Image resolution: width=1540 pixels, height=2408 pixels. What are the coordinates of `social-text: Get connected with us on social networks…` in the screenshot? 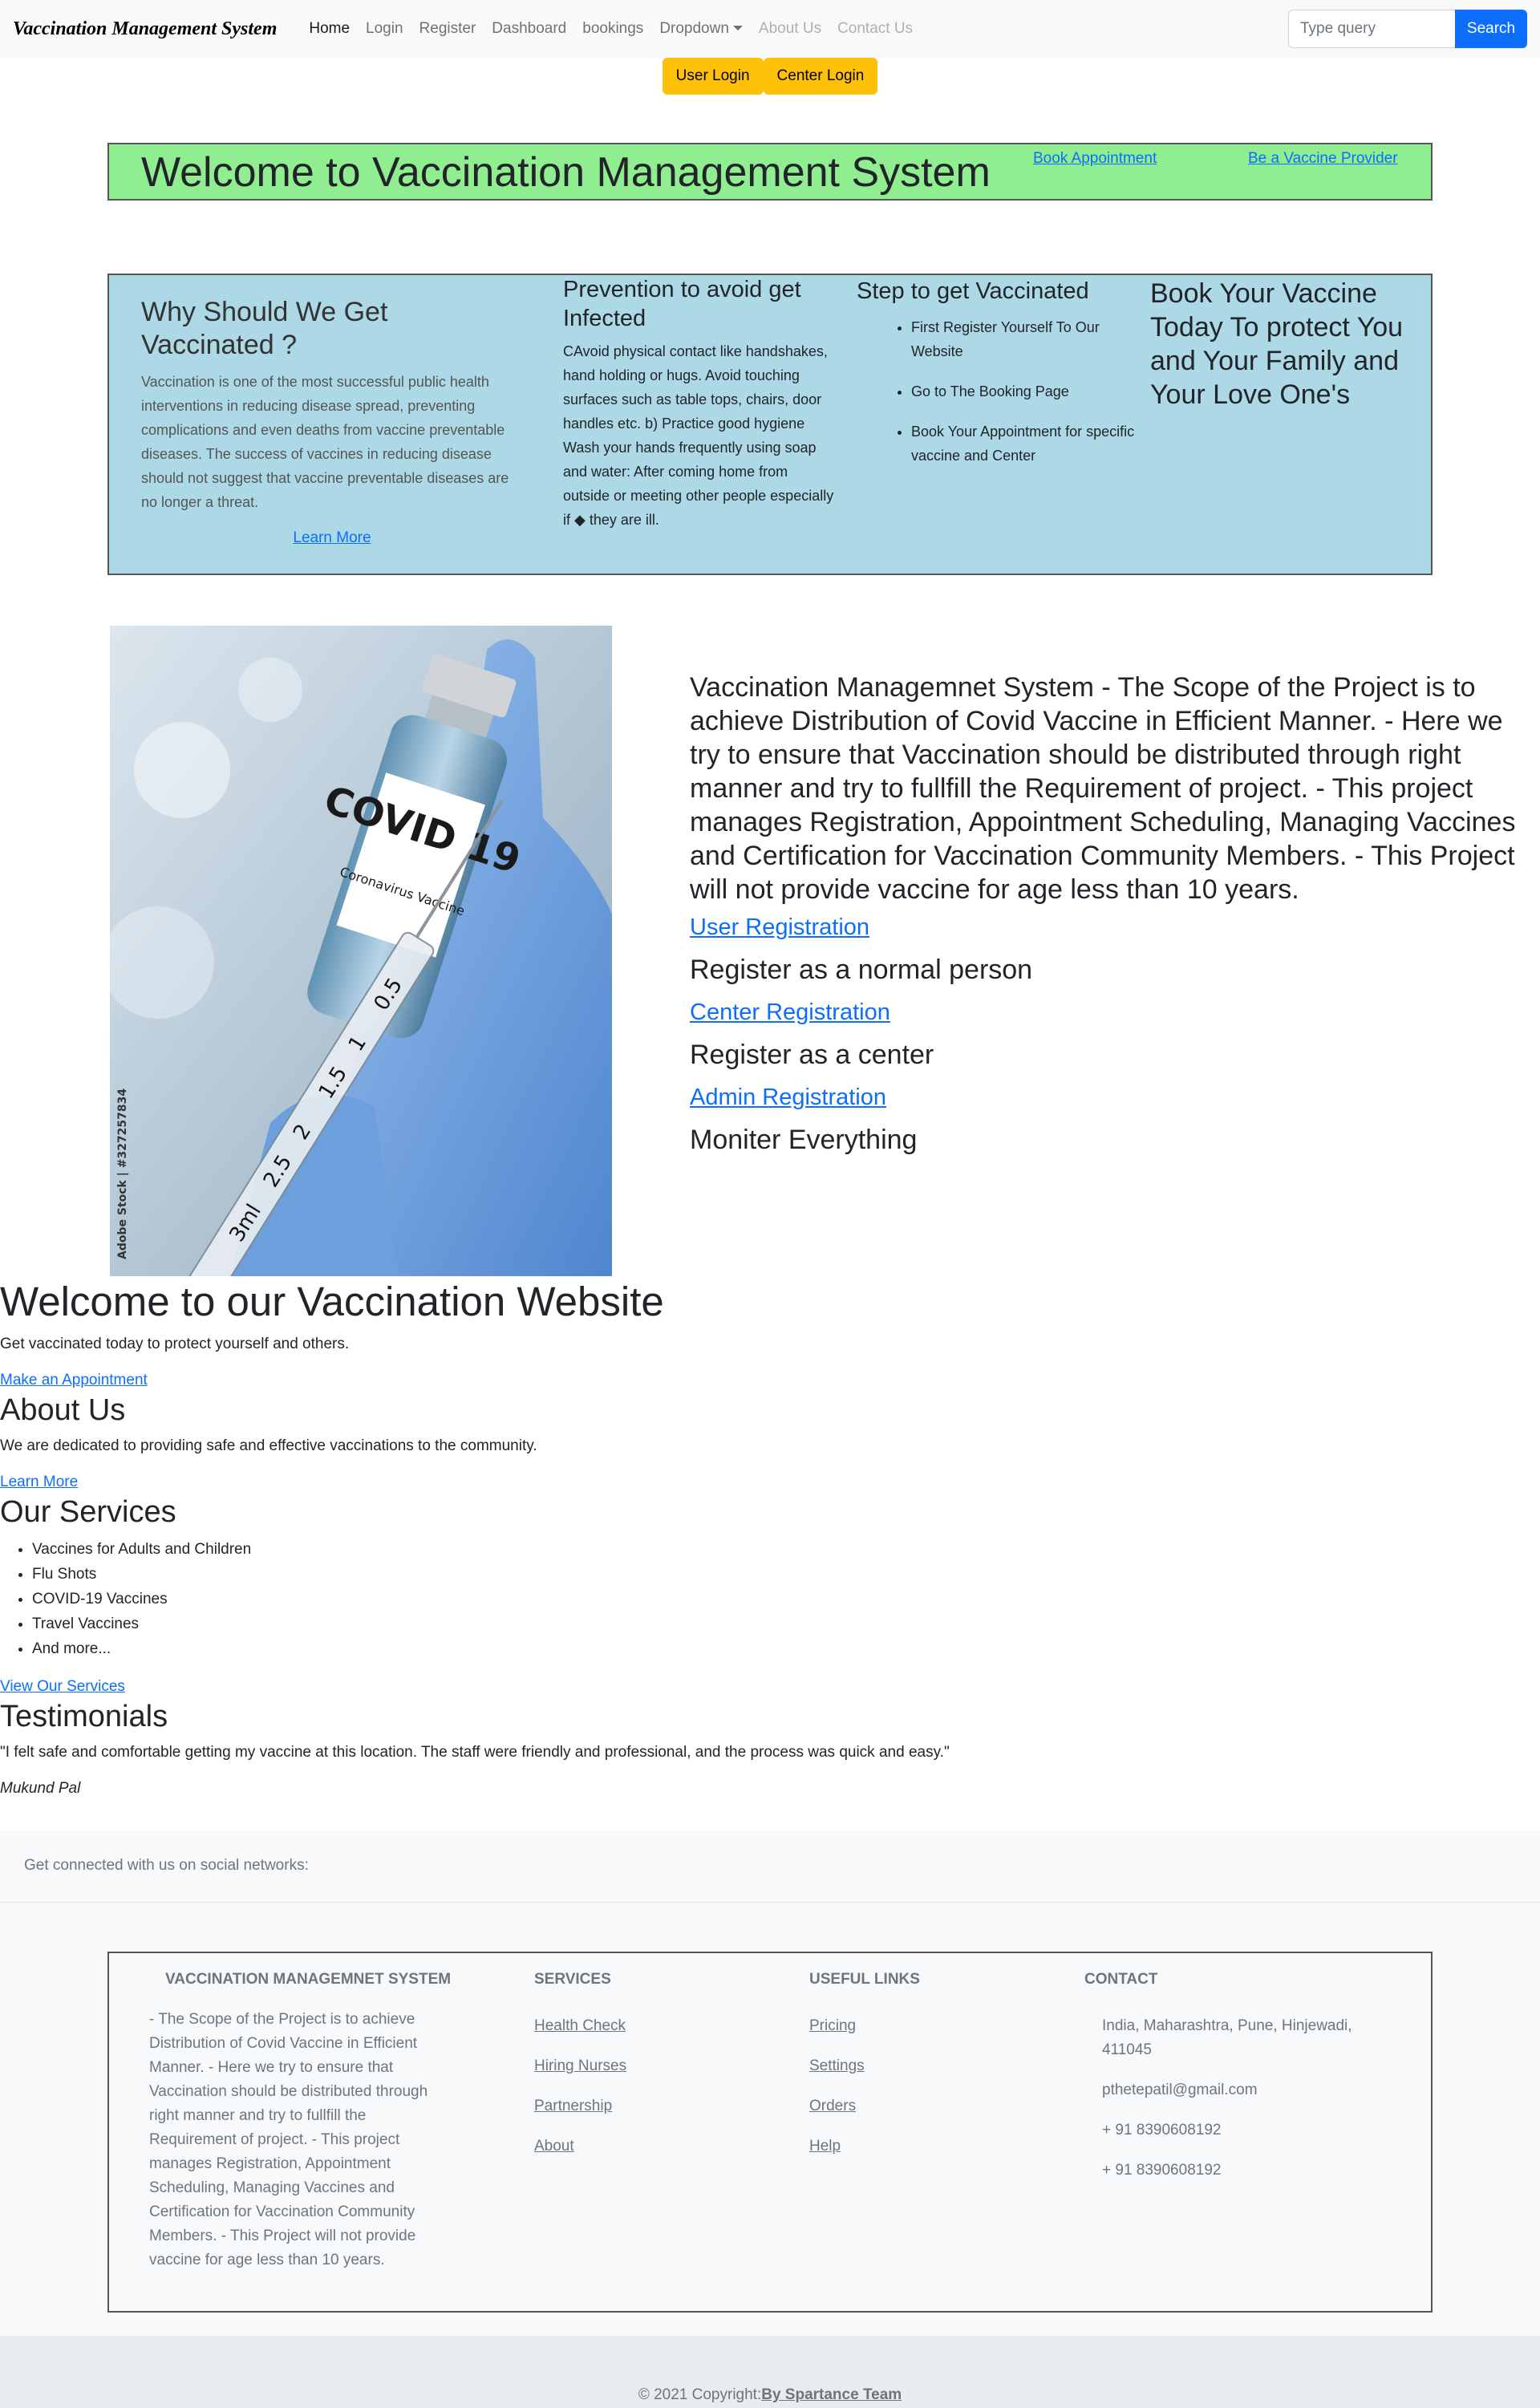 It's located at (166, 1865).